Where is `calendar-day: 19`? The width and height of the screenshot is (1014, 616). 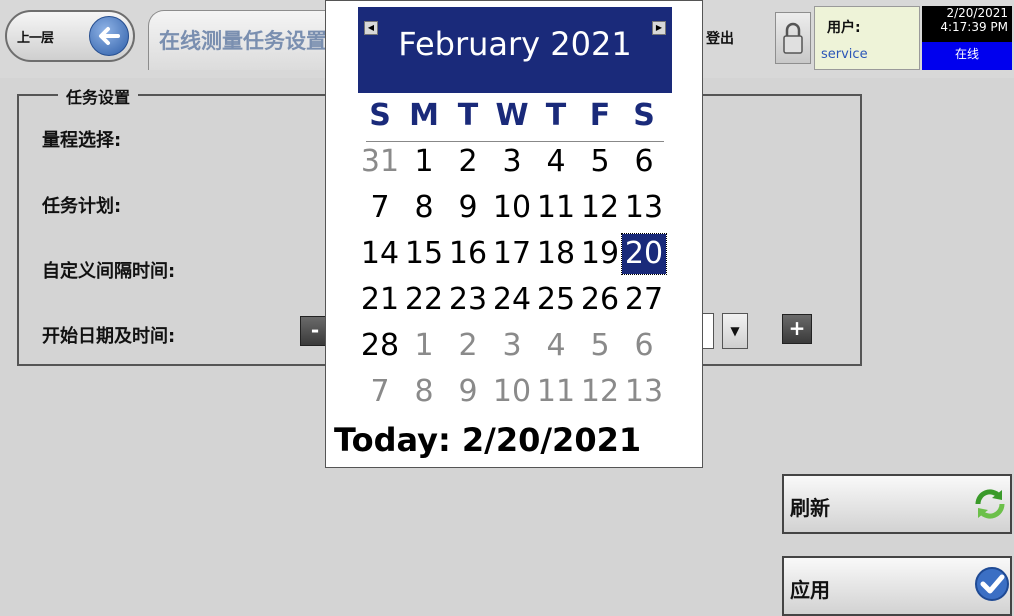
calendar-day: 19 is located at coordinates (600, 254).